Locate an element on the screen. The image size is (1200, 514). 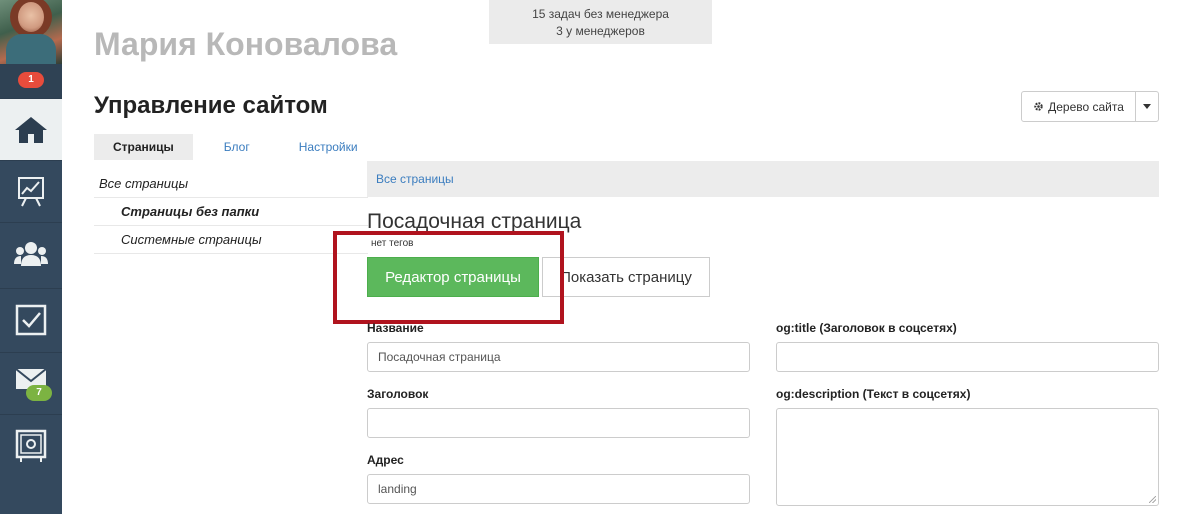
task-summary-line2: 3 у менеджеров is located at coordinates (600, 31).